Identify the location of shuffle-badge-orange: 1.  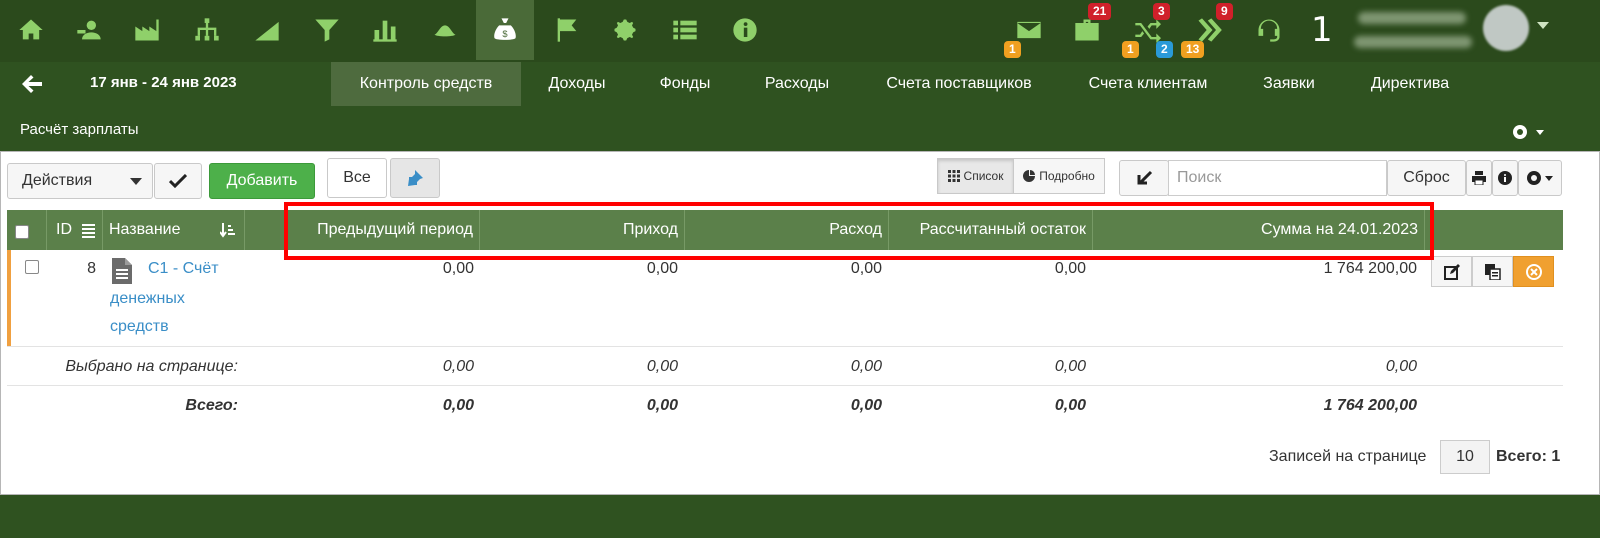
(1130, 49).